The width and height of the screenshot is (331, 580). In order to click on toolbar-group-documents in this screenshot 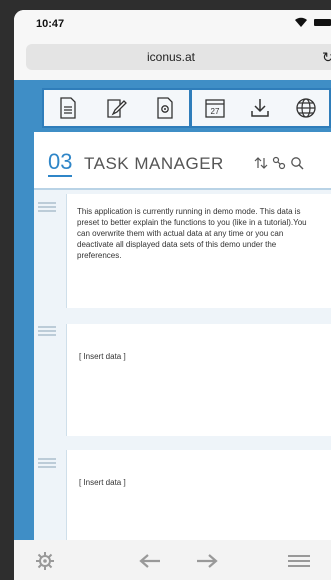, I will do `click(118, 108)`.